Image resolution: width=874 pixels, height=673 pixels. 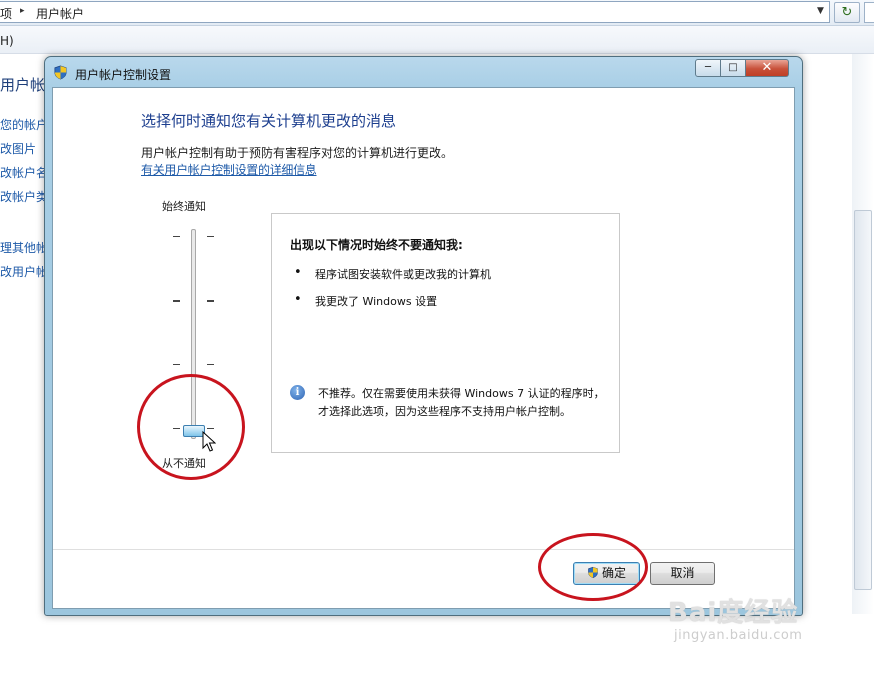 I want to click on maximize-icon: □, so click(x=733, y=68).